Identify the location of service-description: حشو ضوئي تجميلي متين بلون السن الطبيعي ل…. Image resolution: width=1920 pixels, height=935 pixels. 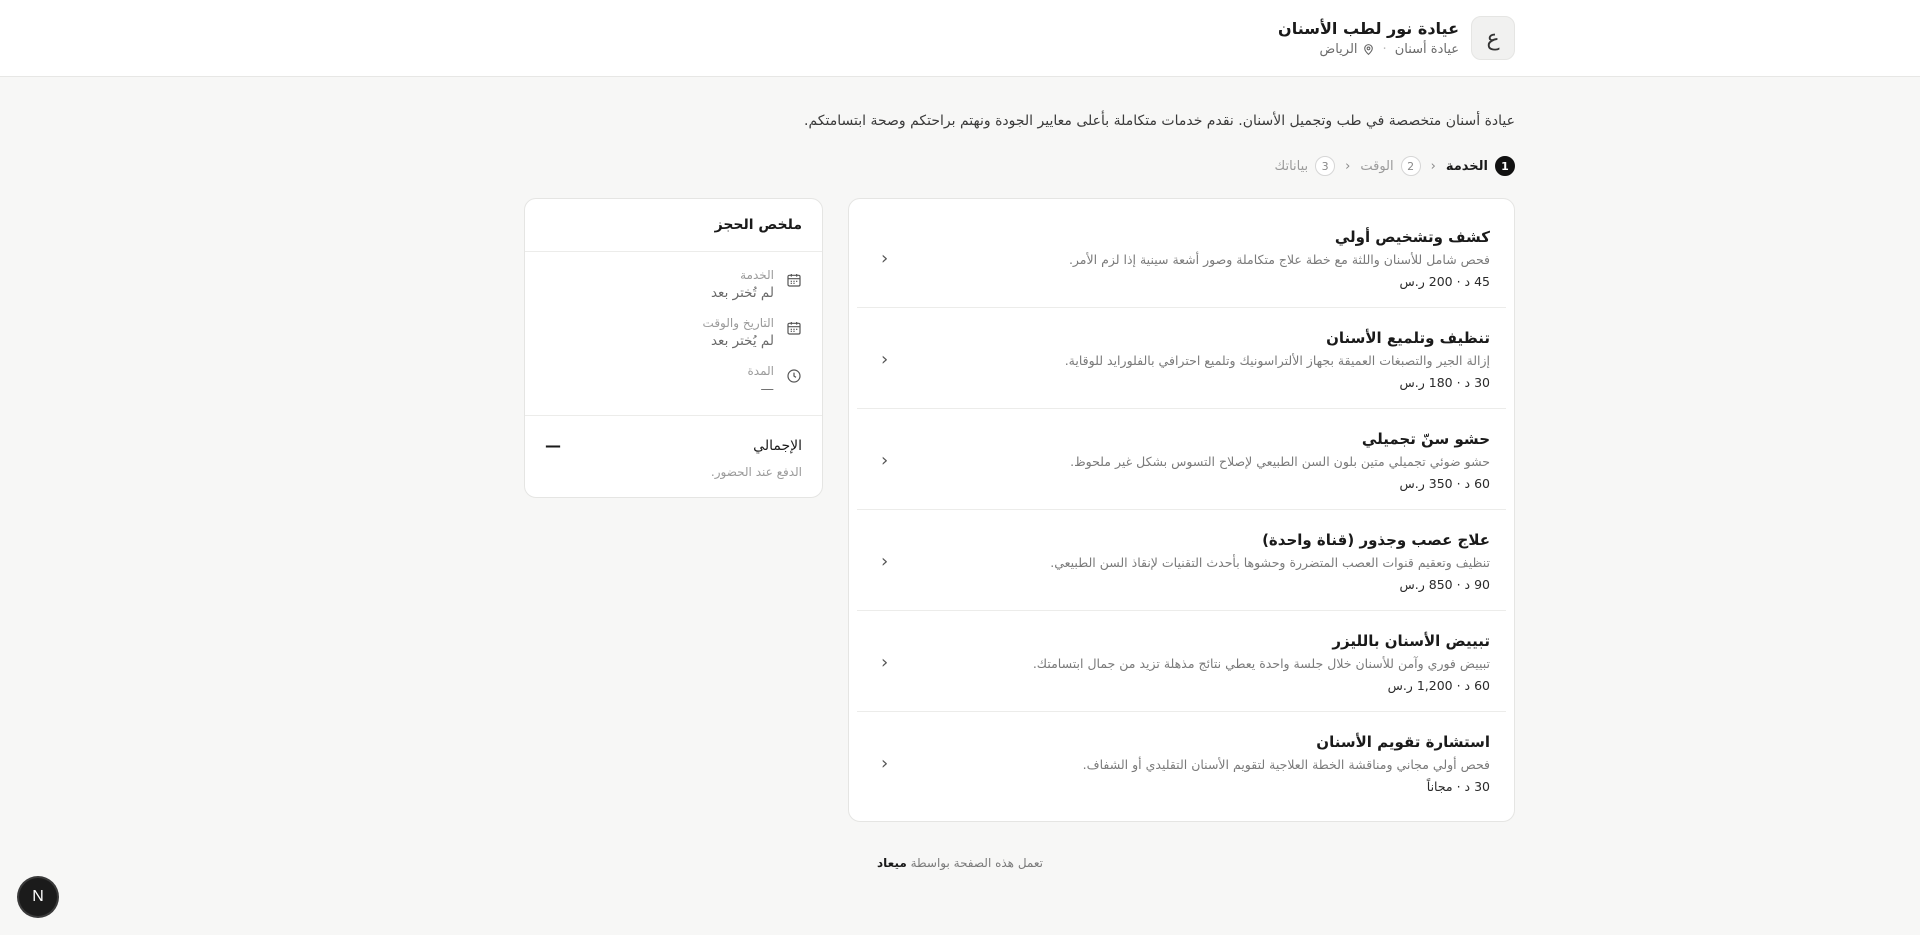
(1280, 461).